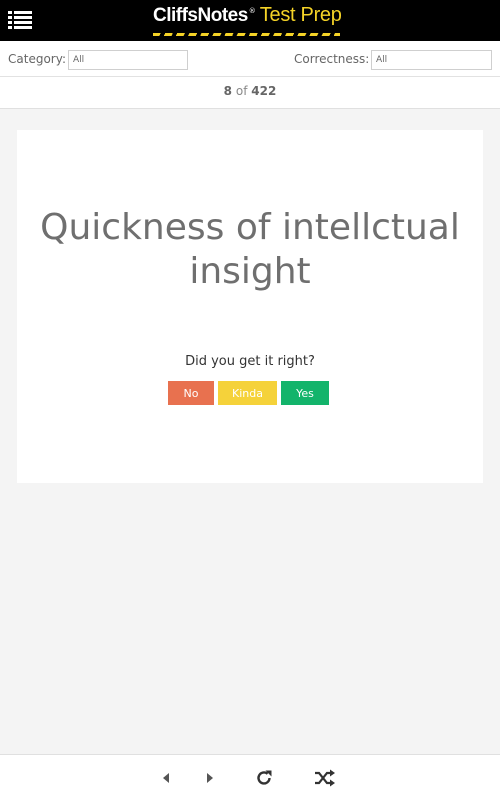  I want to click on category-select-value: All, so click(79, 60).